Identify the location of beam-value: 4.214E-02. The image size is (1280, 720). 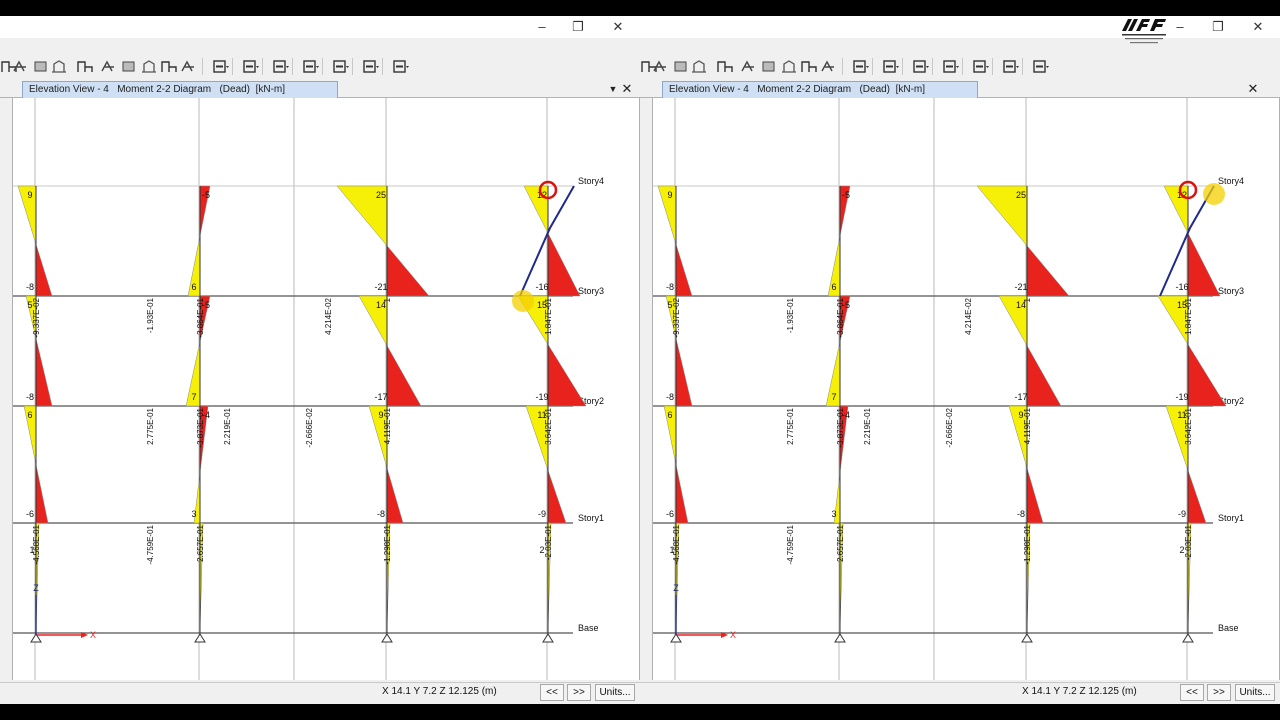
(968, 315).